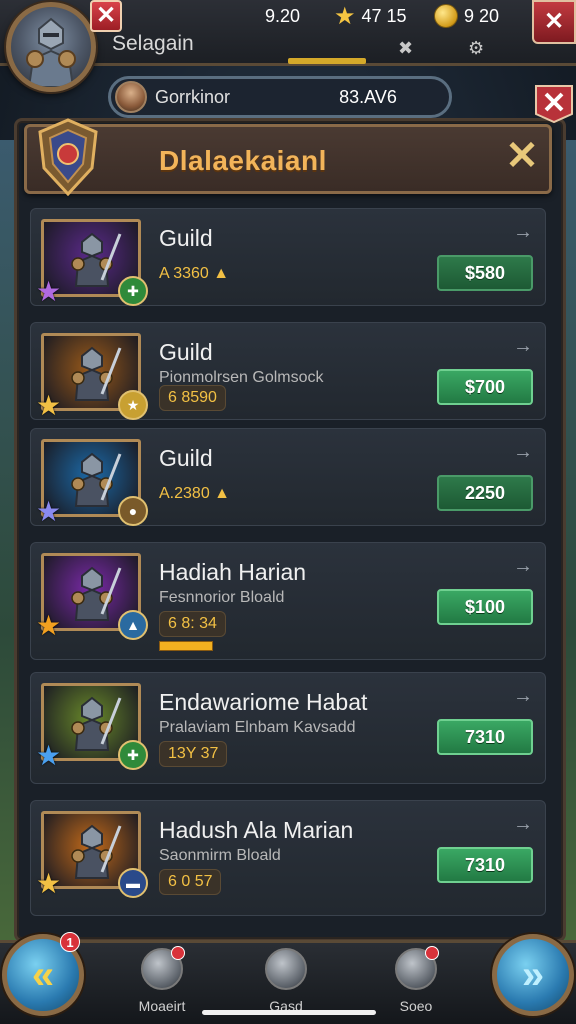  I want to click on opponent-value: 83.AV6, so click(368, 96).